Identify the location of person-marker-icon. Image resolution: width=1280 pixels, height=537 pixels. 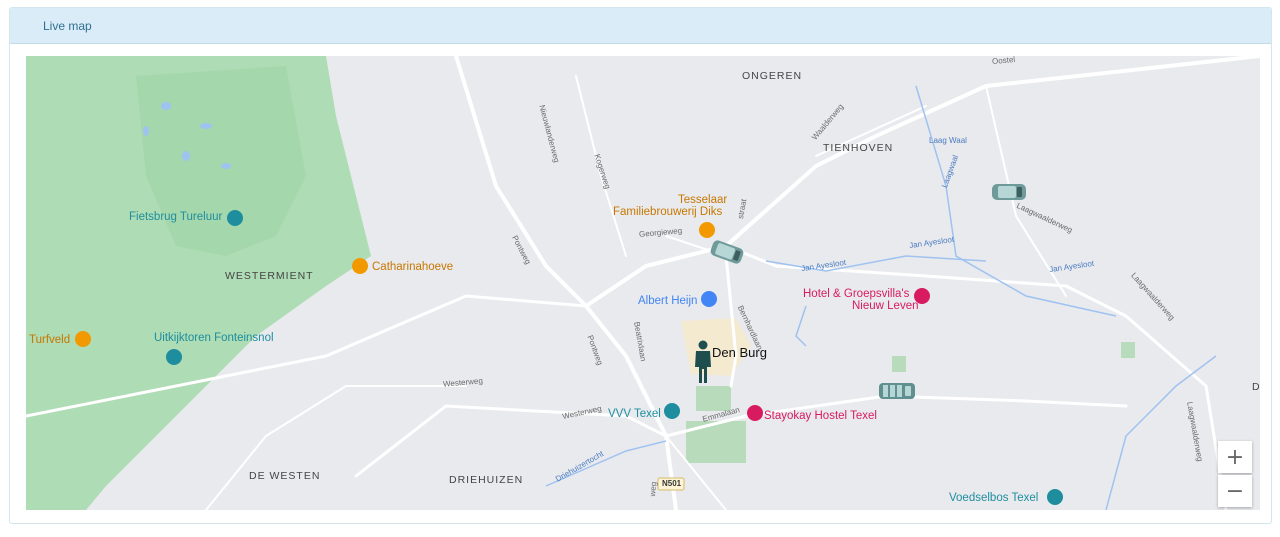
(703, 362).